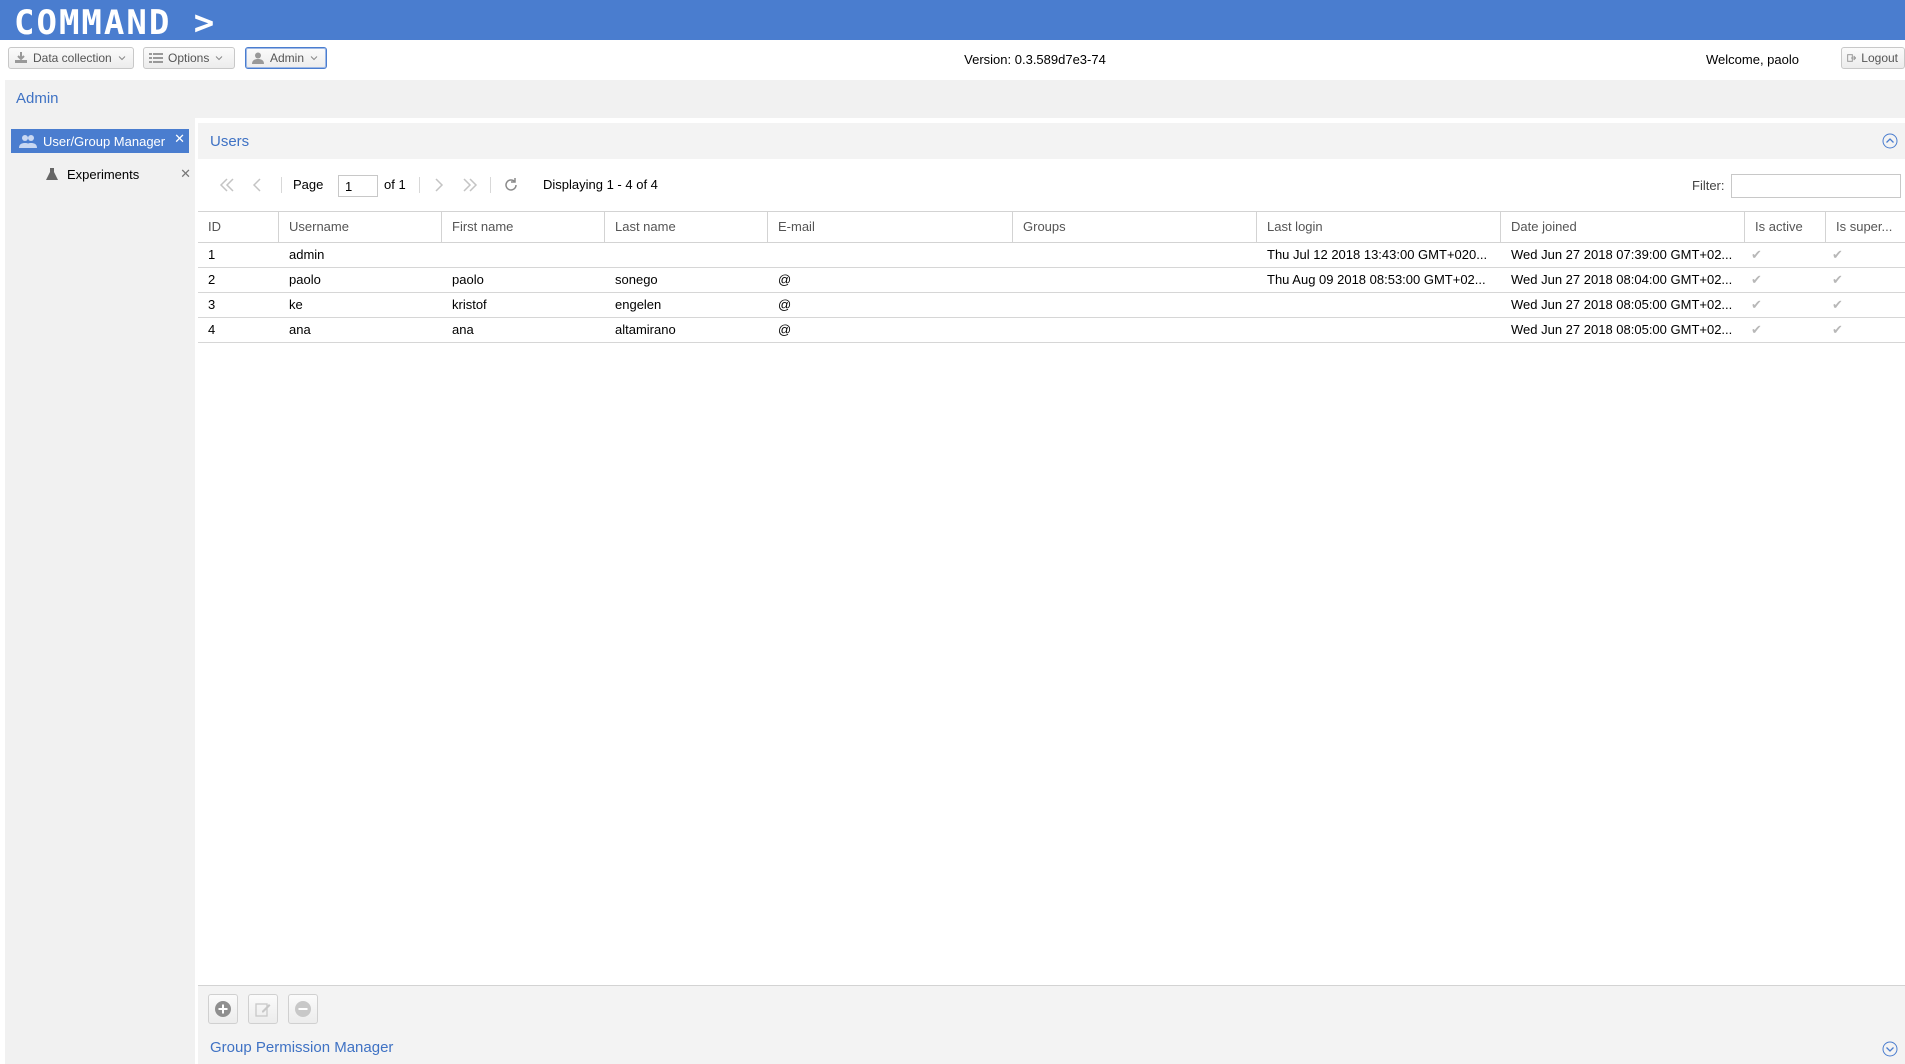 This screenshot has width=1905, height=1064. What do you see at coordinates (300, 329) in the screenshot?
I see `cell-username: ana` at bounding box center [300, 329].